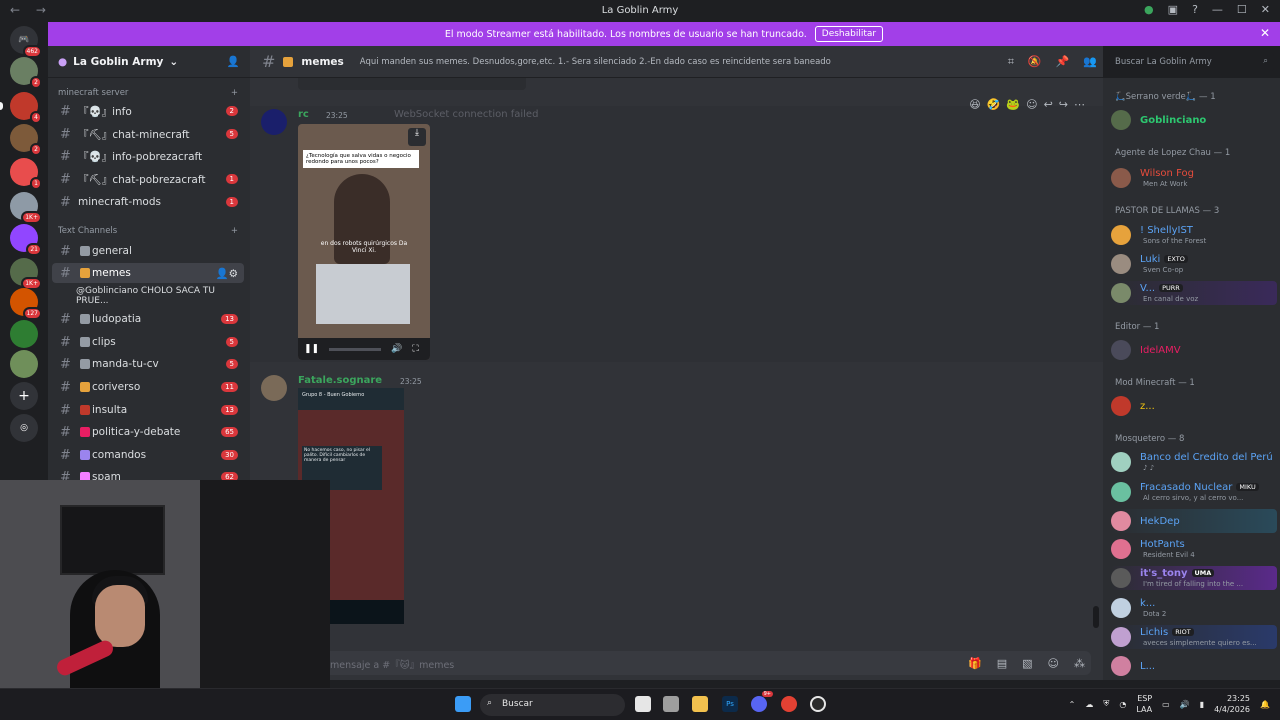 The height and width of the screenshot is (720, 1280). I want to click on wifi-icon: ◔, so click(1122, 704).